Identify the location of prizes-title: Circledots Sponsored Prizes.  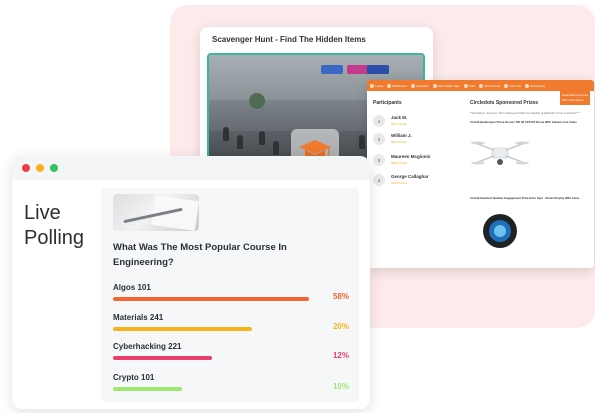
(504, 103).